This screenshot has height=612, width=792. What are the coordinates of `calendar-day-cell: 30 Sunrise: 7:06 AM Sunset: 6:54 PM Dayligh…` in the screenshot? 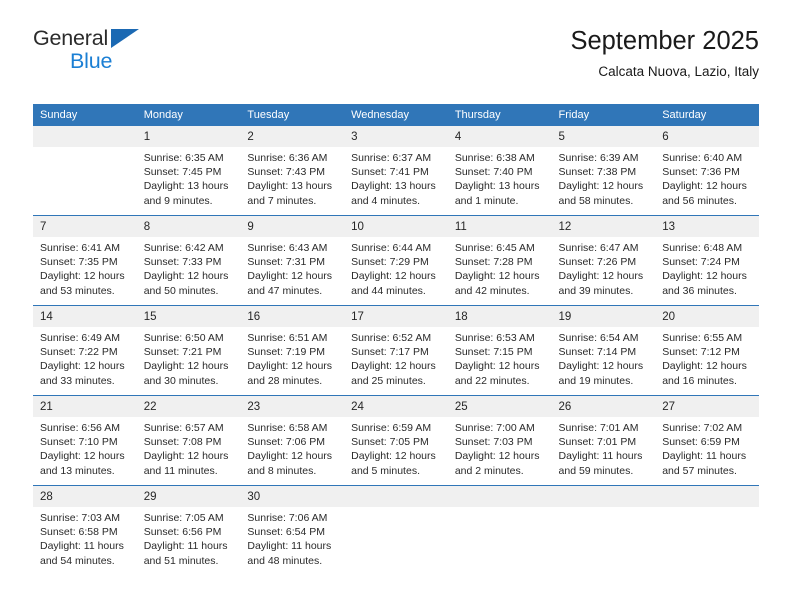 It's located at (292, 530).